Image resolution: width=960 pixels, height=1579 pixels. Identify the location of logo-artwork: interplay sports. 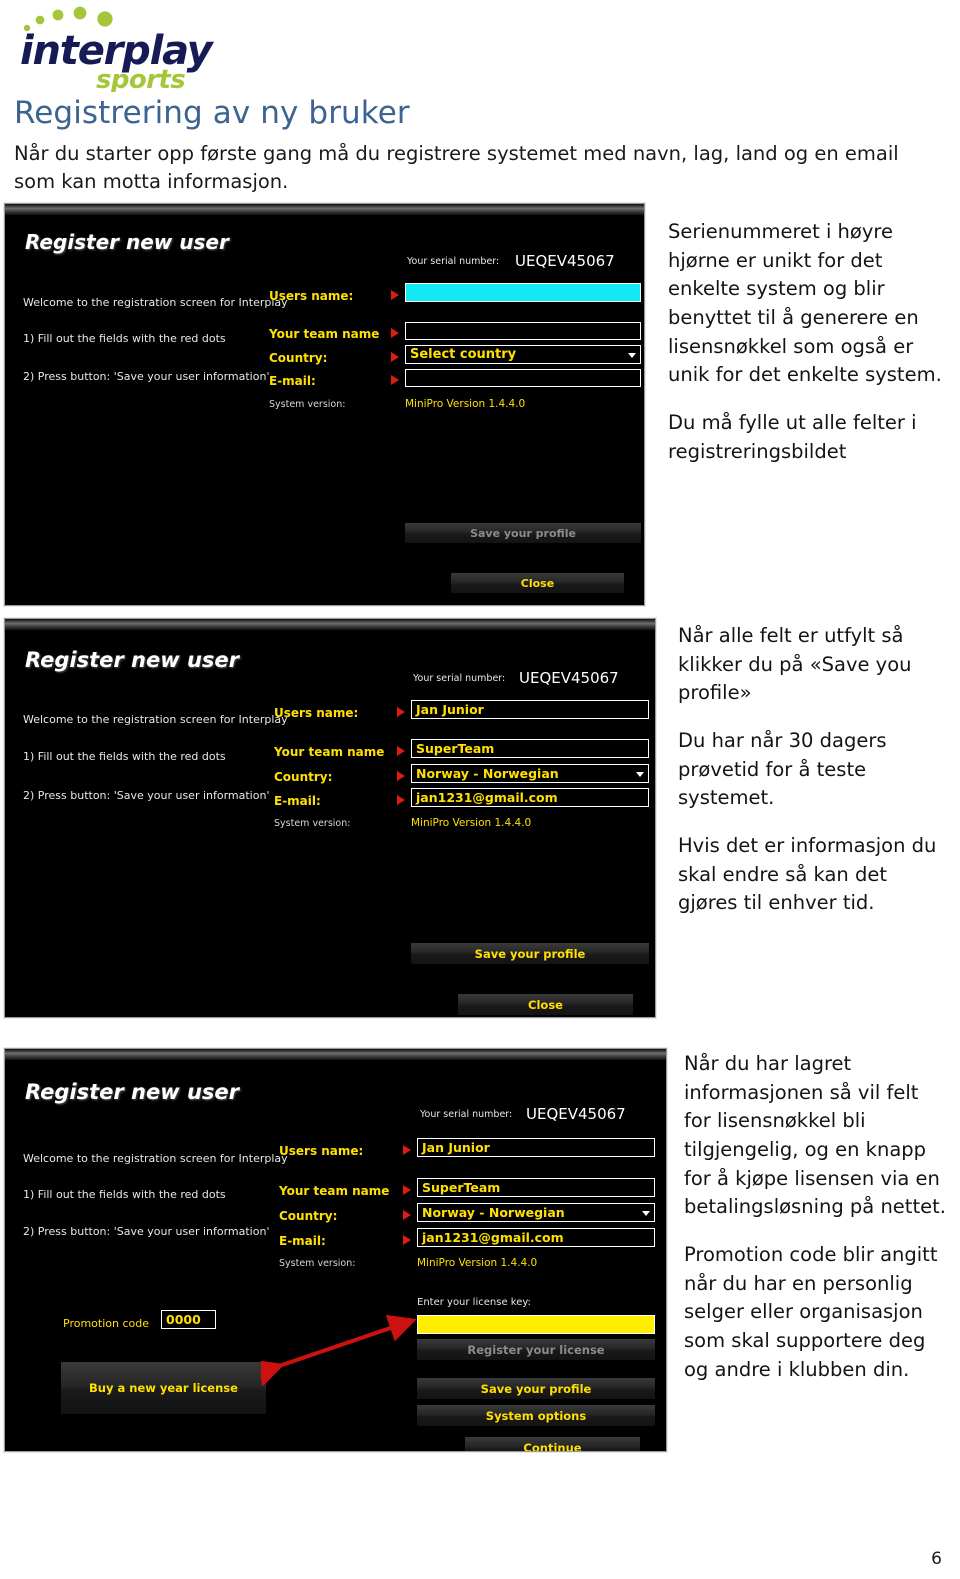
(118, 49).